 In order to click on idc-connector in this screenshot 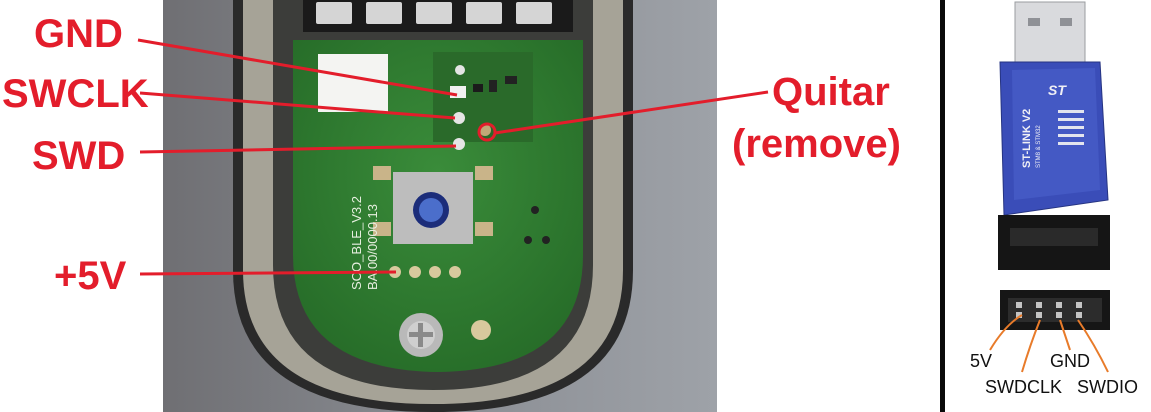, I will do `click(1055, 310)`.